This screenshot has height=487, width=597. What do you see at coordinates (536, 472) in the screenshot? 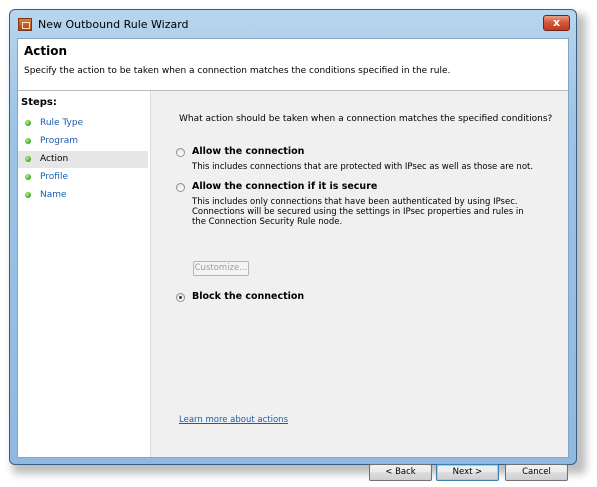
I see `cancel-button: Cancel` at bounding box center [536, 472].